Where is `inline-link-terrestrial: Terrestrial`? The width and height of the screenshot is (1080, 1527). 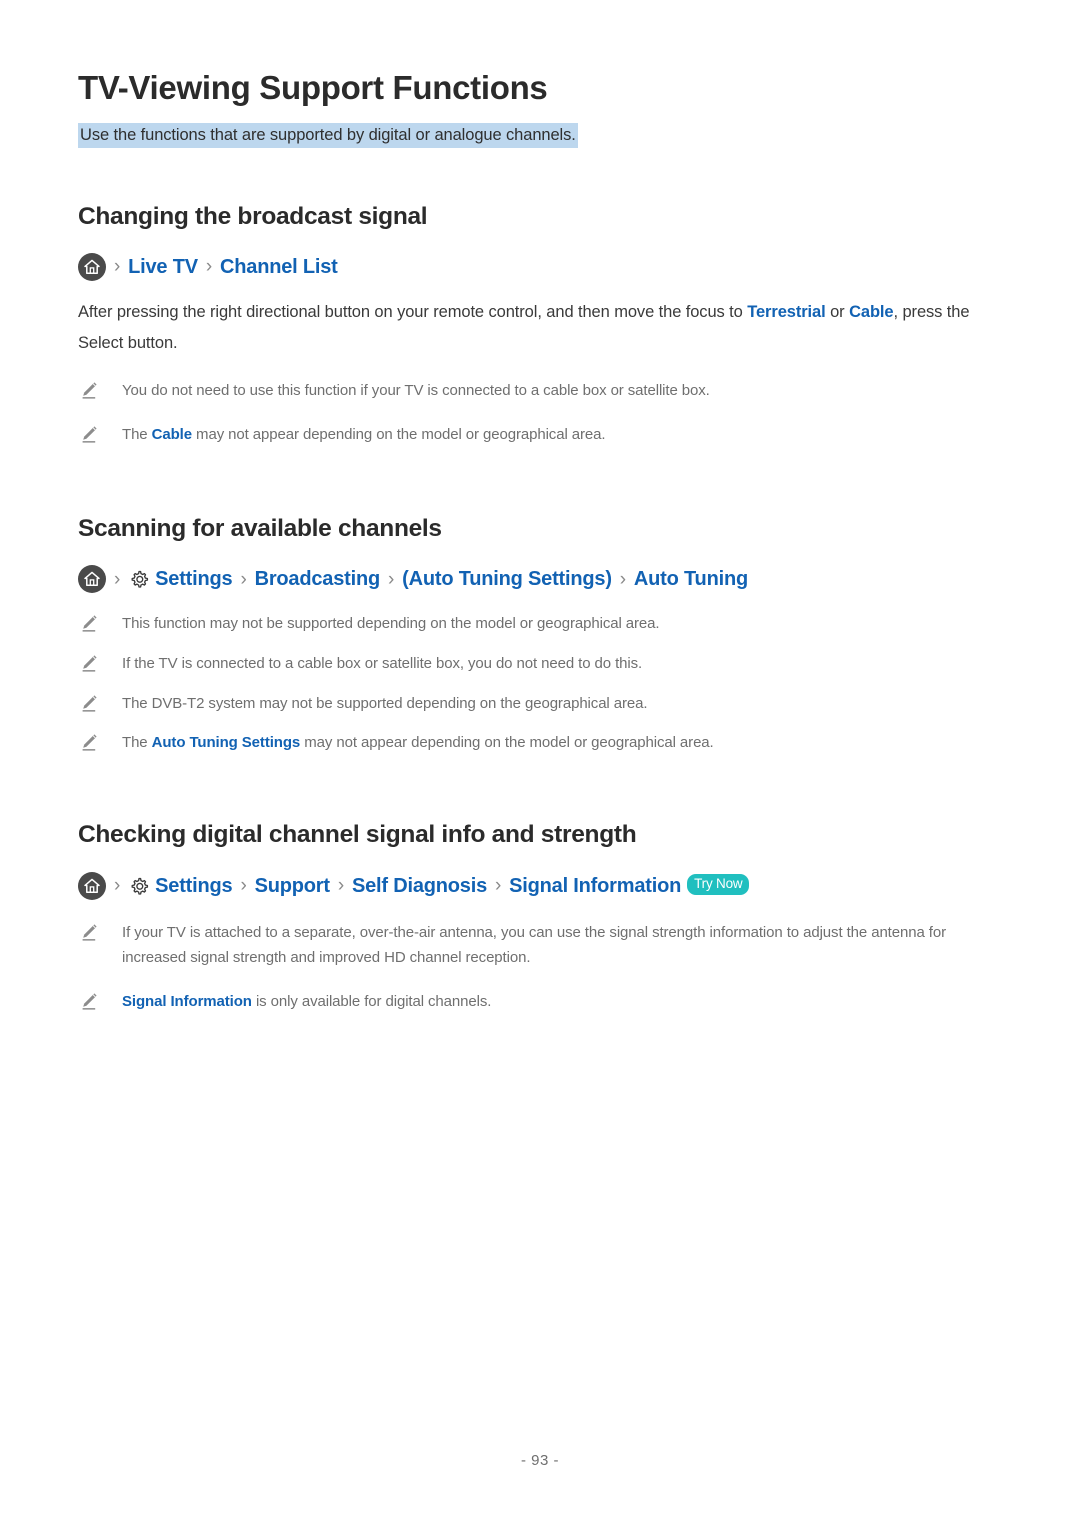
inline-link-terrestrial: Terrestrial is located at coordinates (786, 312).